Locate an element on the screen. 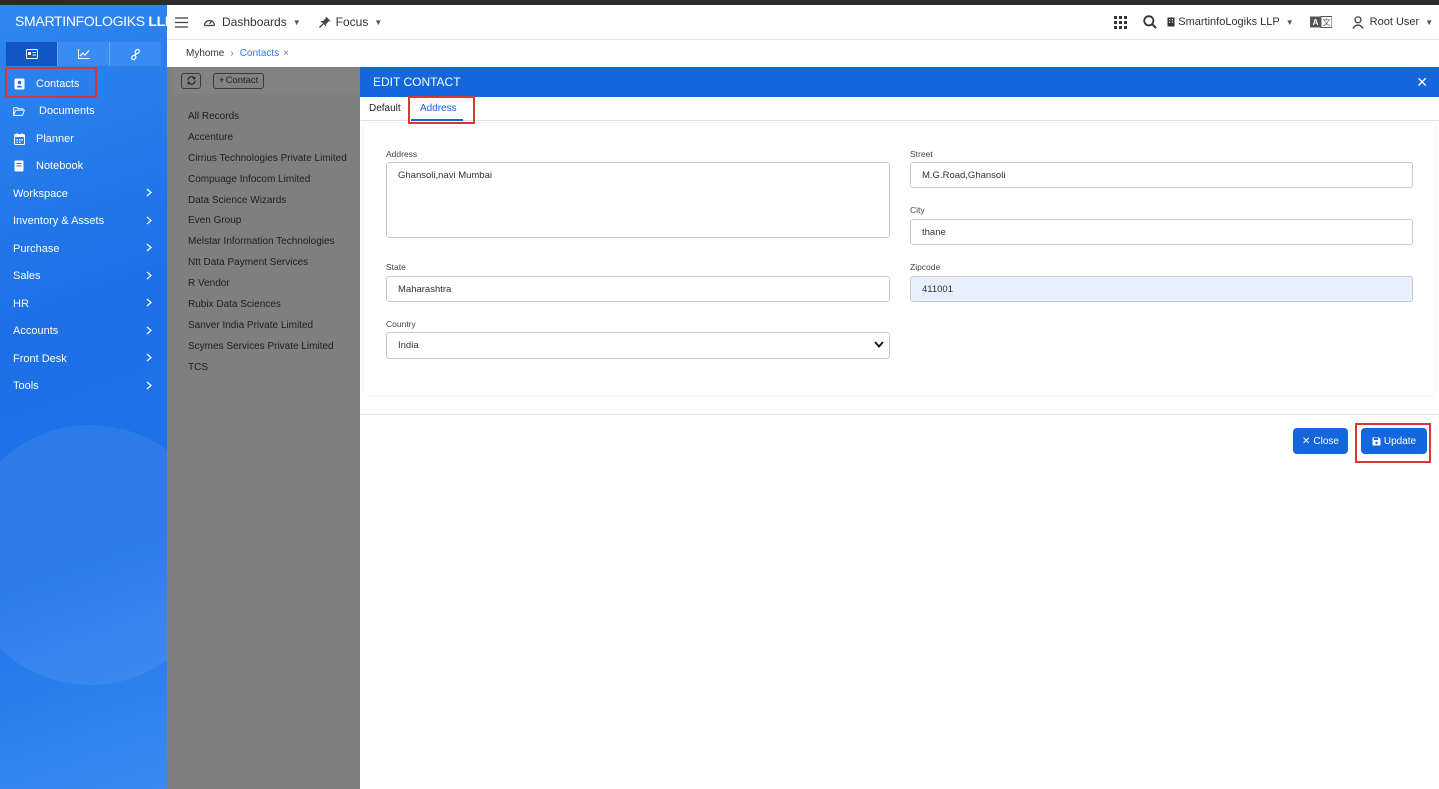 The image size is (1439, 789). zipcode-value: 411001 is located at coordinates (937, 289).